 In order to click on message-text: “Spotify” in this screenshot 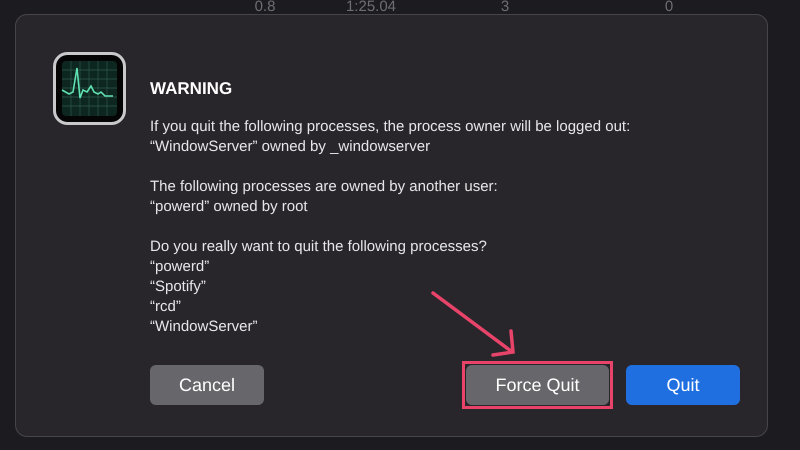, I will do `click(178, 287)`.